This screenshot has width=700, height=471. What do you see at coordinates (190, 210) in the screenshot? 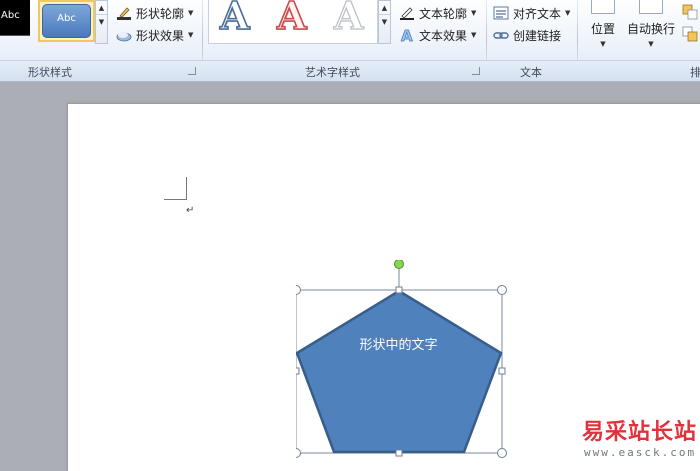
I see `paragraph-mark-icon: ↵` at bounding box center [190, 210].